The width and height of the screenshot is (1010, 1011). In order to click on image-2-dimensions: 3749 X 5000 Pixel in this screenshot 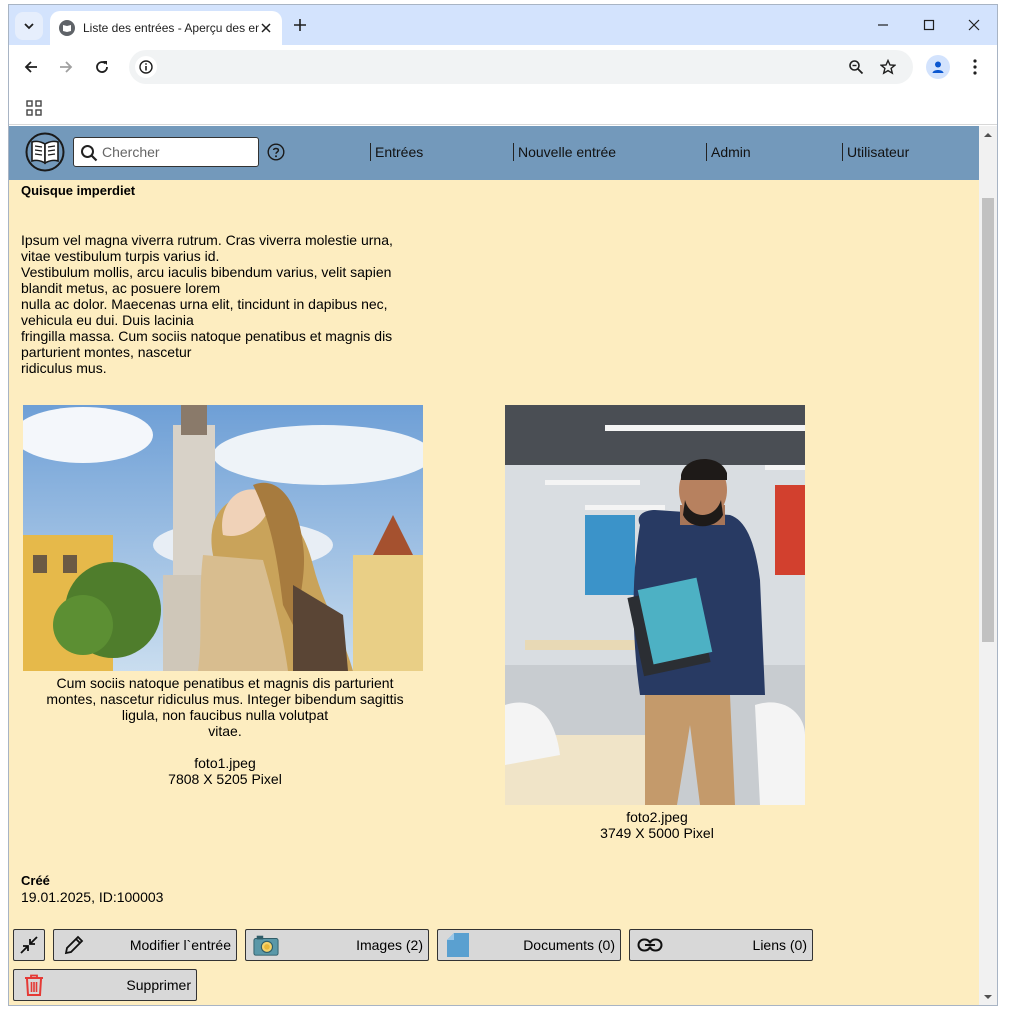, I will do `click(657, 833)`.